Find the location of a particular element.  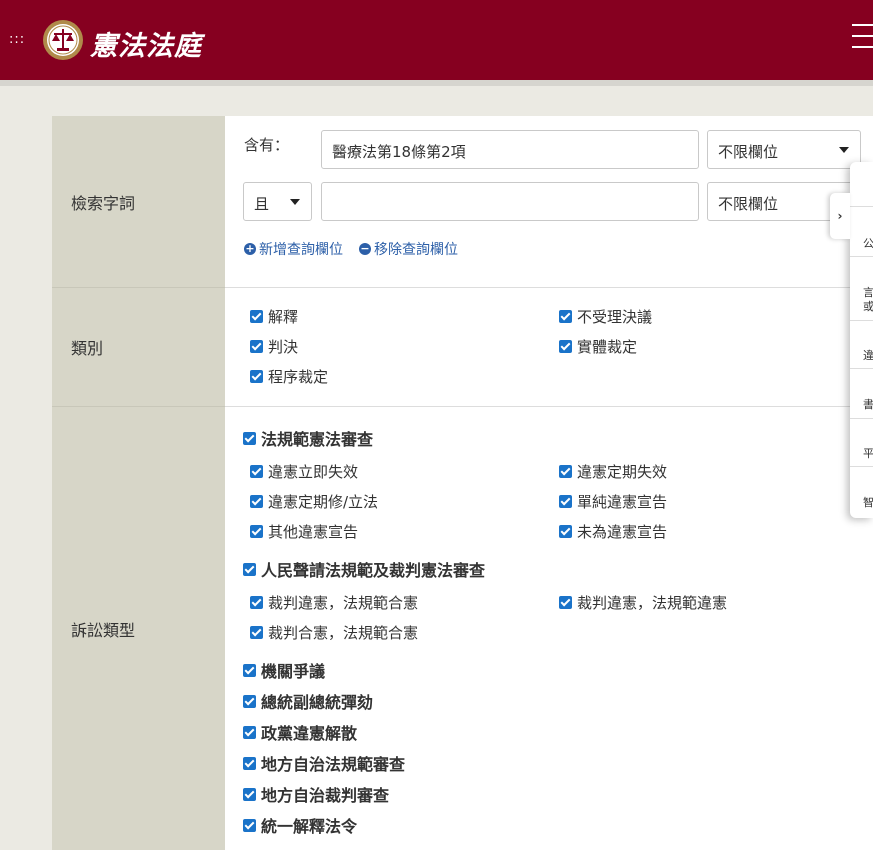

case-type-checkbox: 裁判違憲，法規範違憲 is located at coordinates (643, 602).